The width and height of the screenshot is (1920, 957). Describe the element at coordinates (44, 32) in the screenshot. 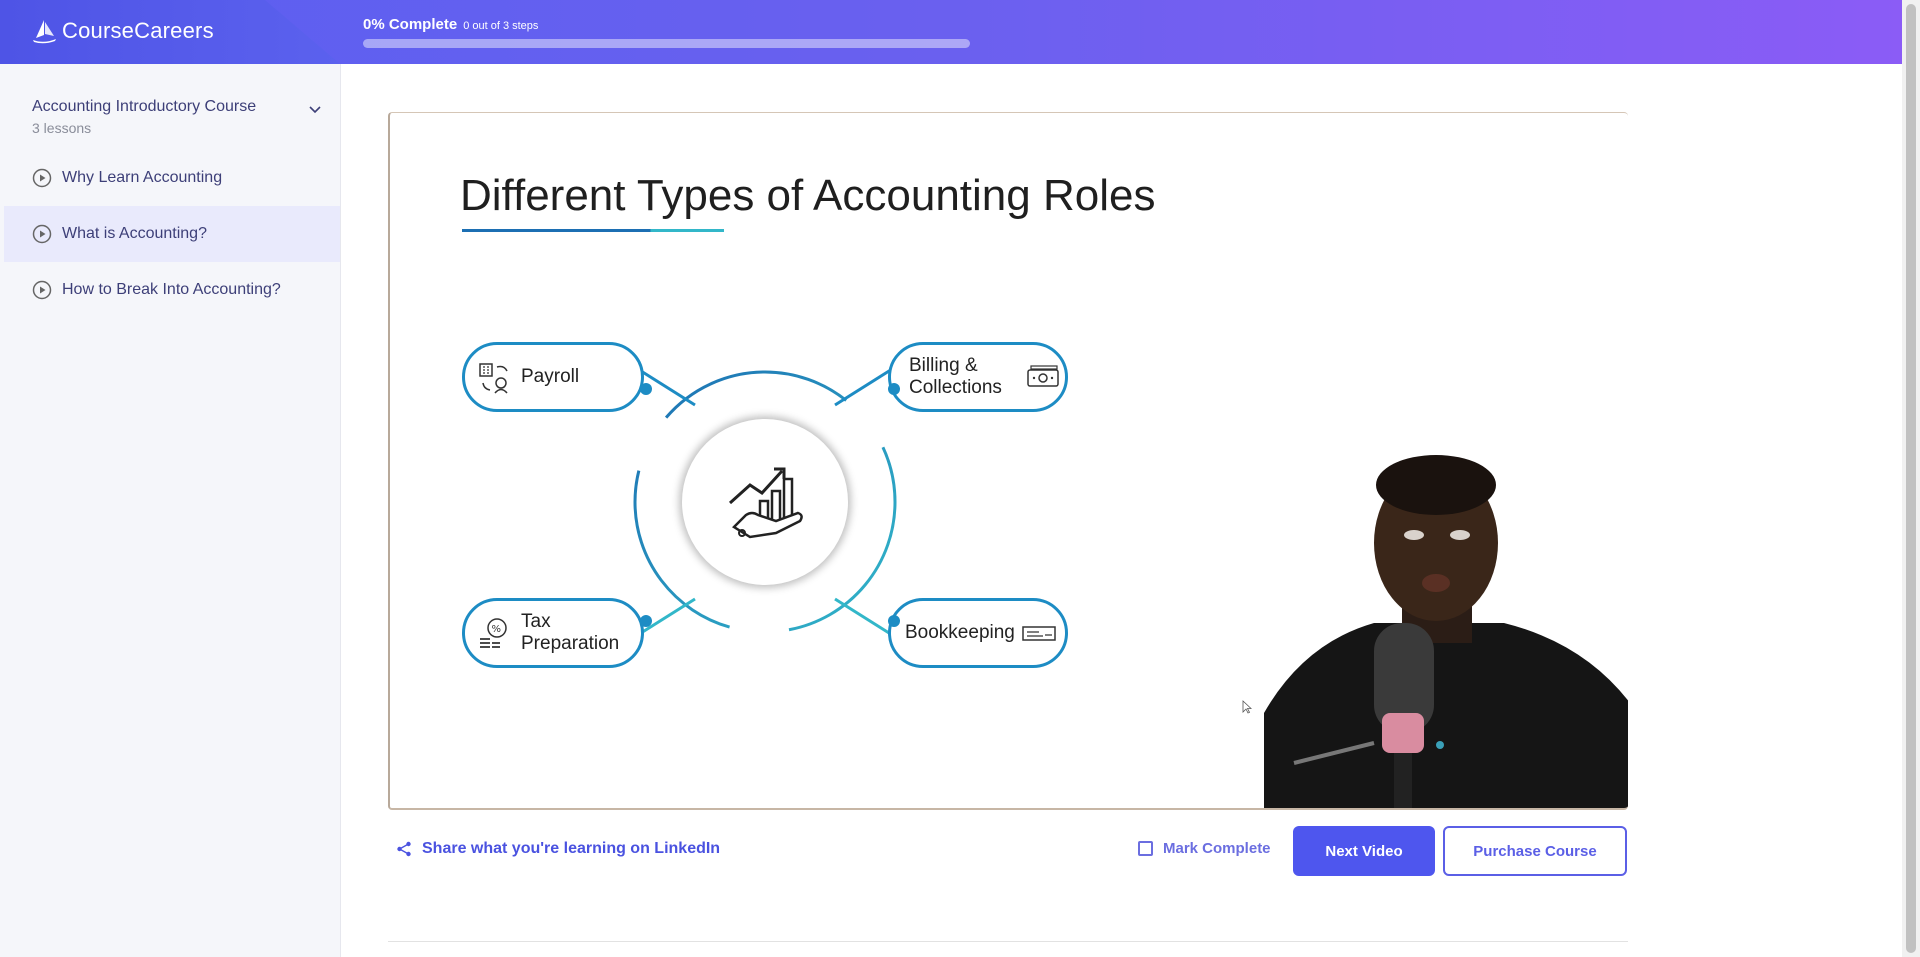

I see `logo-sail-icon` at that location.